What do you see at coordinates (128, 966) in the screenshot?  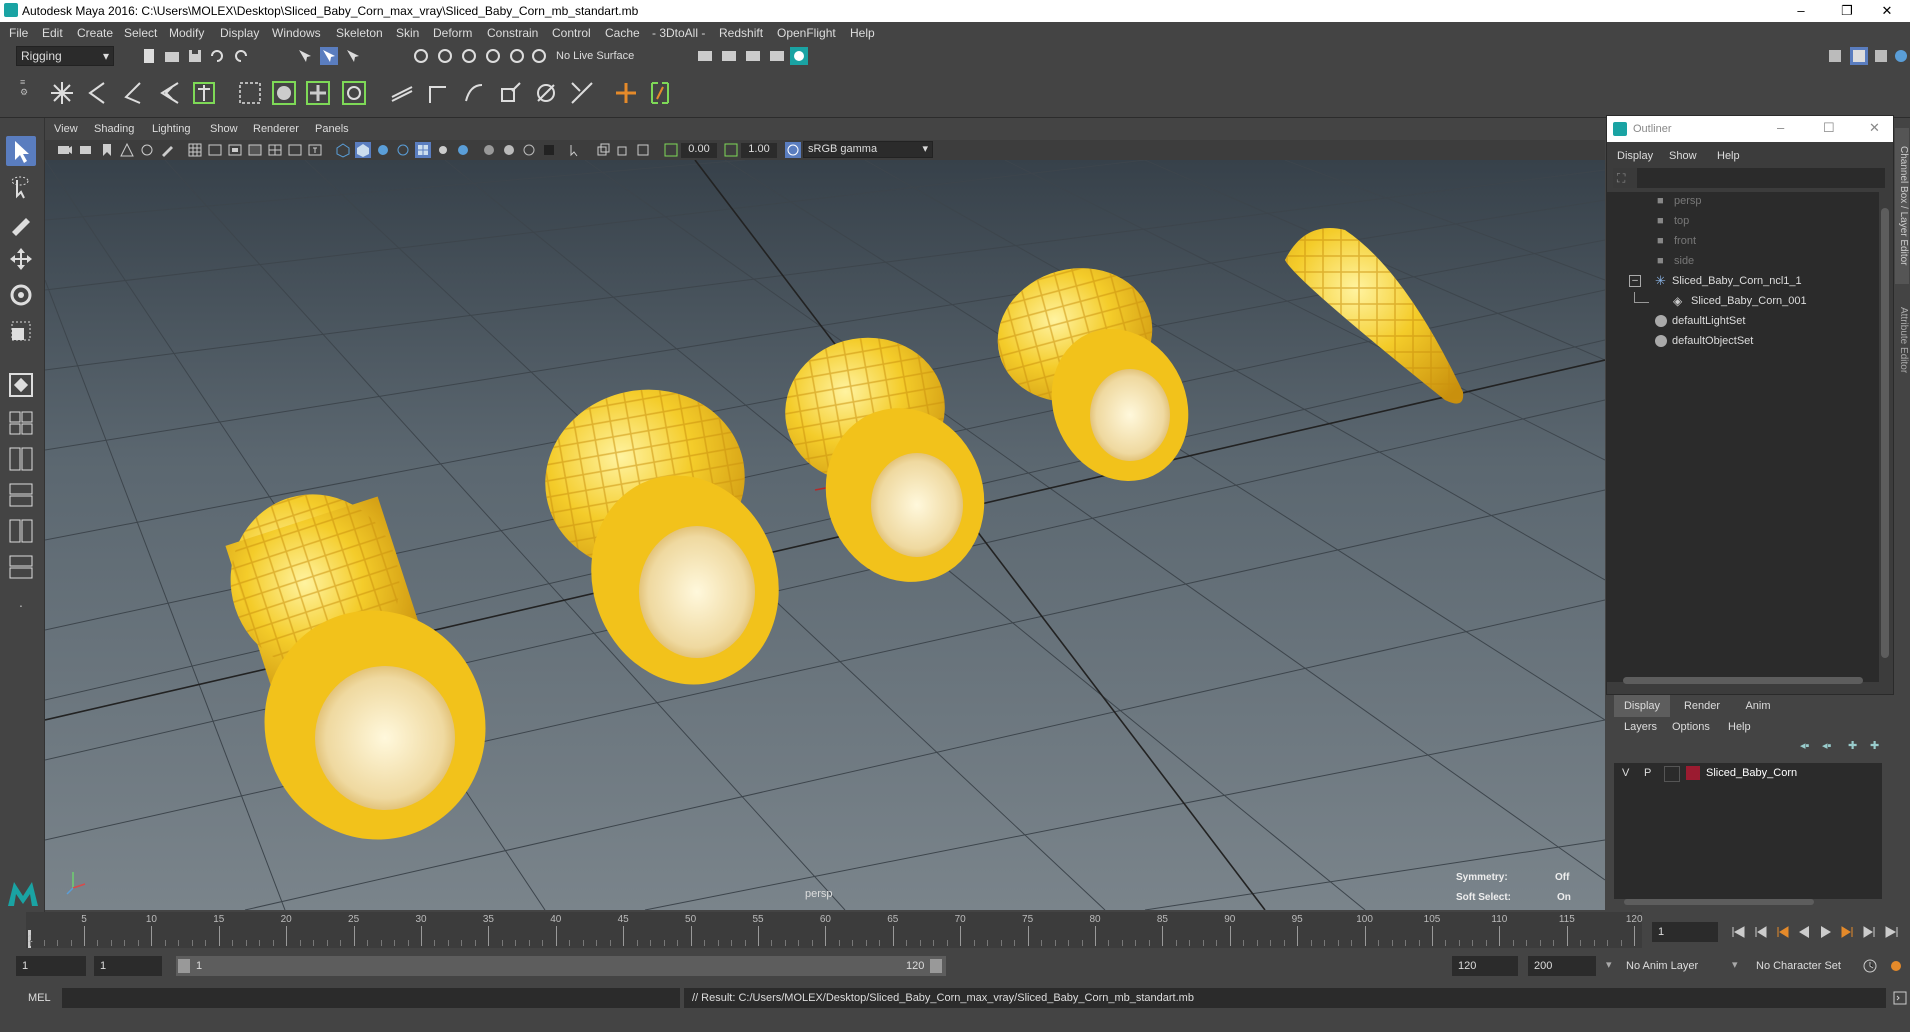 I see `playback-start-field: 1` at bounding box center [128, 966].